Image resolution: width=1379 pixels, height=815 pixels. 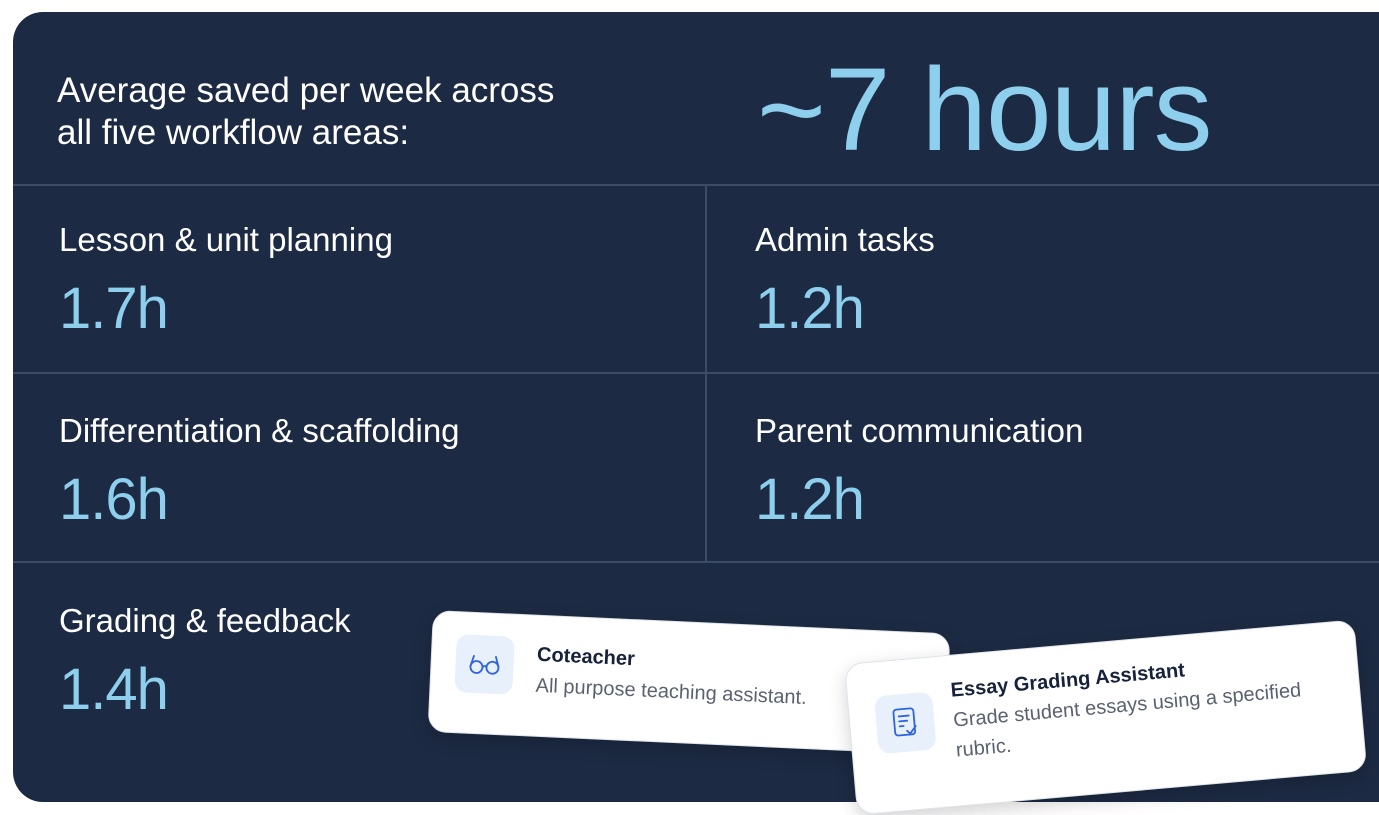 What do you see at coordinates (586, 657) in the screenshot?
I see `card-title: Coteacher` at bounding box center [586, 657].